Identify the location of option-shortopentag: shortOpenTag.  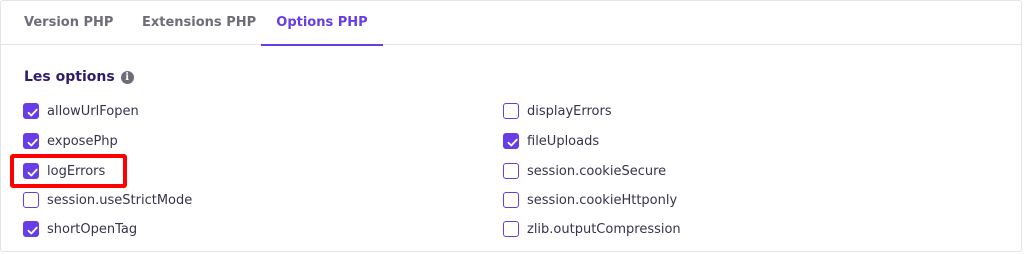
(80, 229).